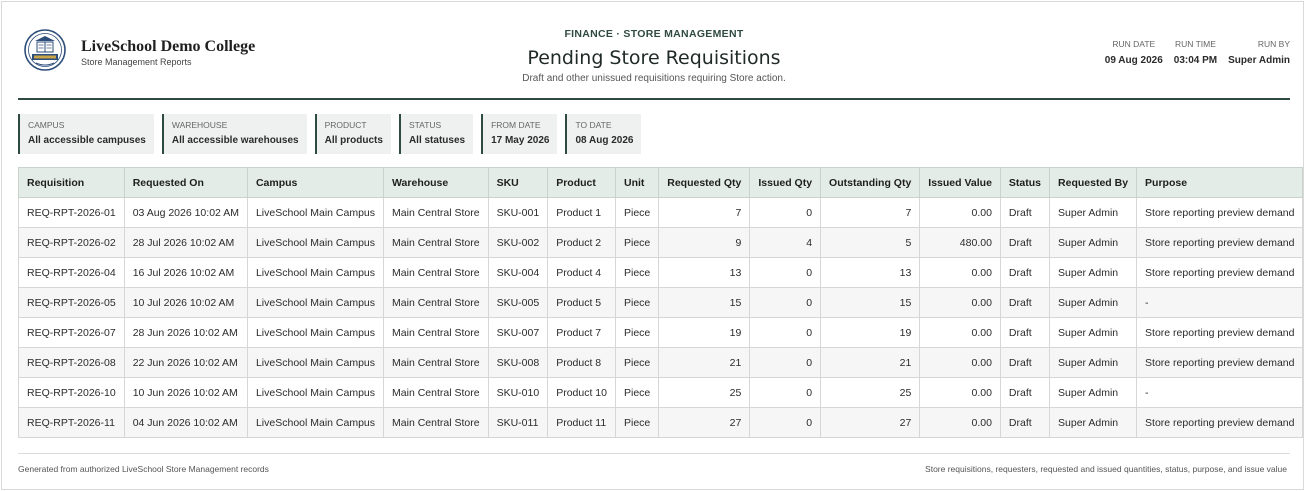  Describe the element at coordinates (518, 272) in the screenshot. I see `table-cell: SKU-004` at that location.